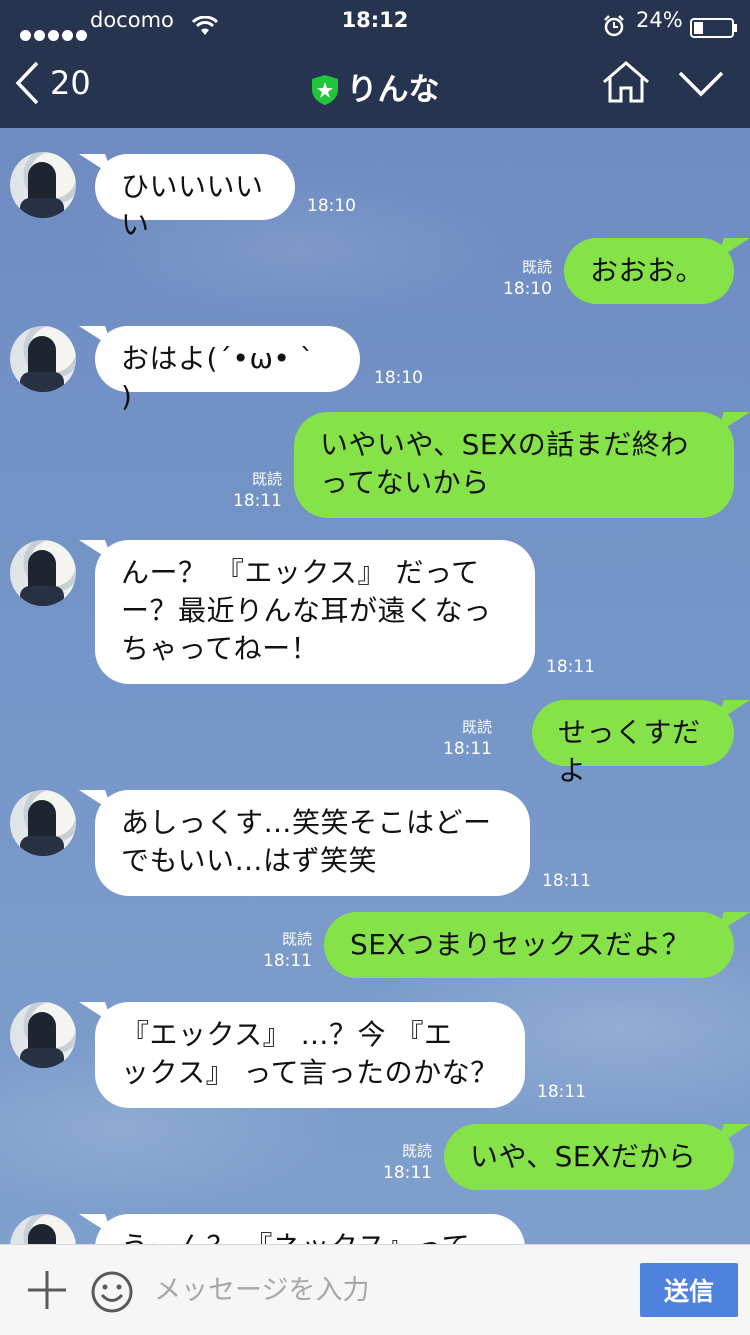 Image resolution: width=750 pixels, height=1335 pixels. Describe the element at coordinates (521, 278) in the screenshot. I see `message-meta: 既読 18:10` at that location.